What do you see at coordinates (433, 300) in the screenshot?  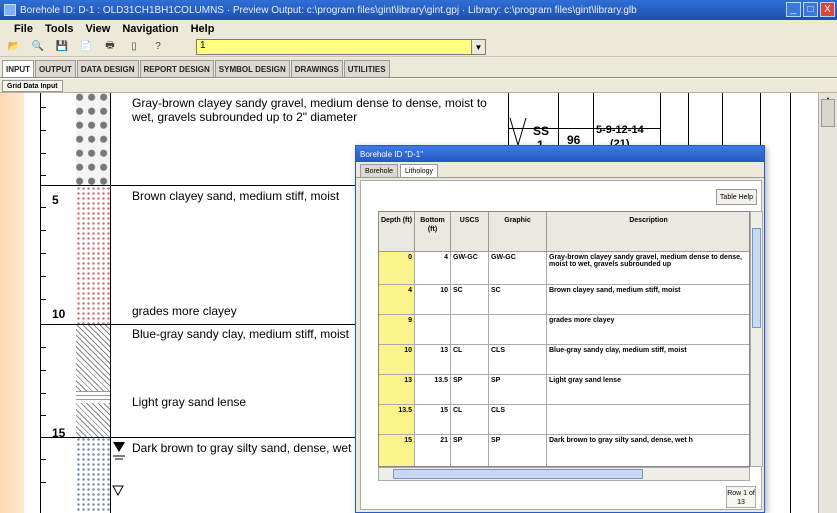 I see `table-cell-bottom: 10` at bounding box center [433, 300].